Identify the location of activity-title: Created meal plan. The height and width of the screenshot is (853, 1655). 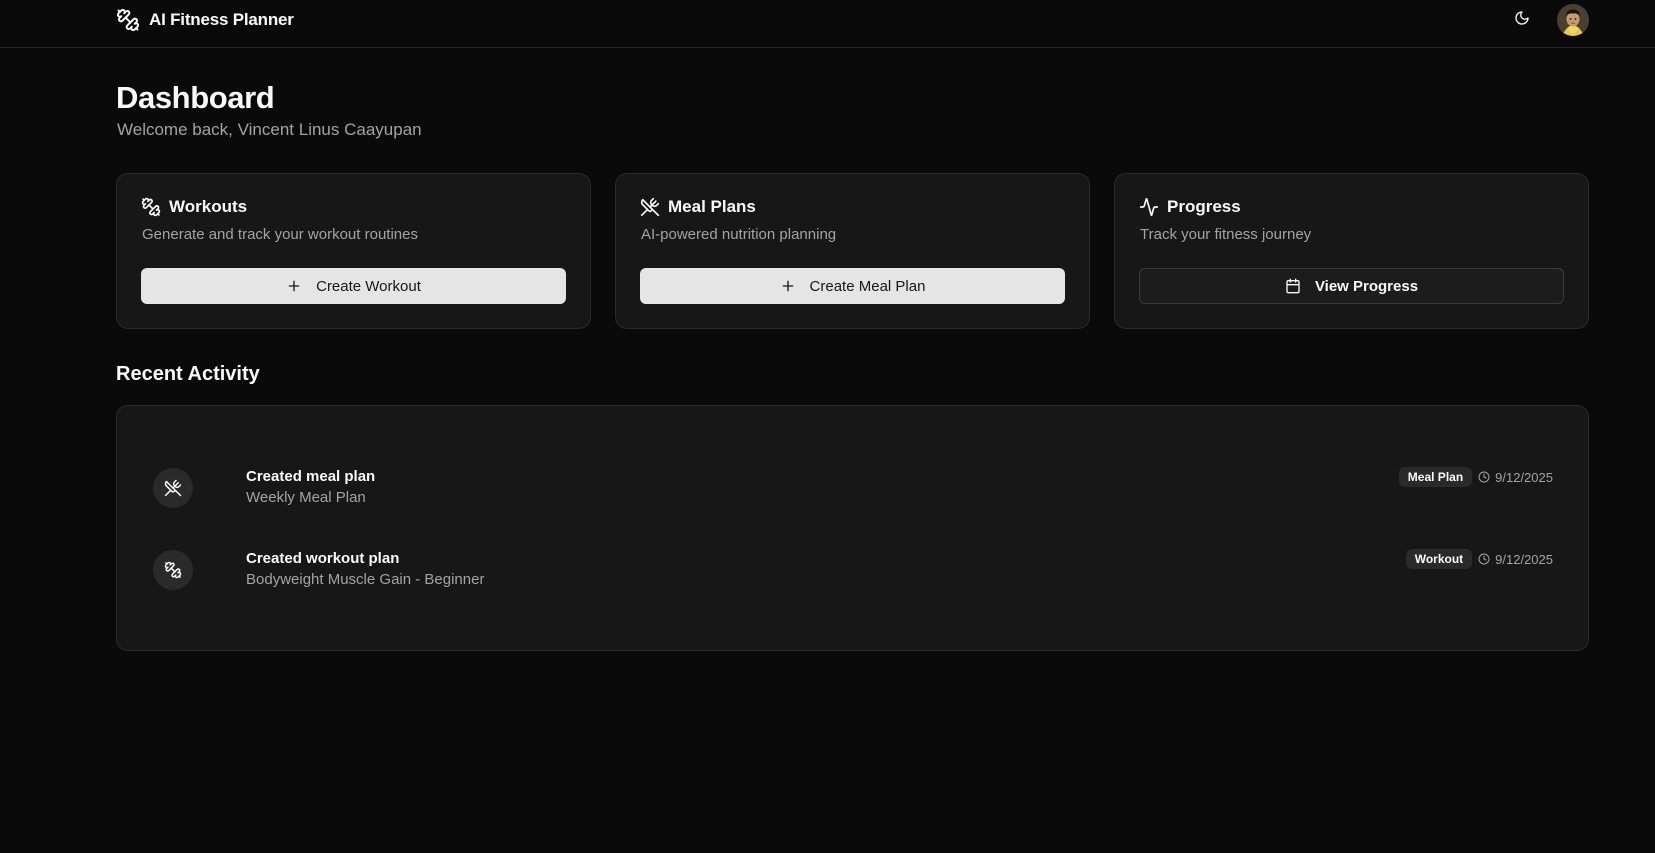
(311, 476).